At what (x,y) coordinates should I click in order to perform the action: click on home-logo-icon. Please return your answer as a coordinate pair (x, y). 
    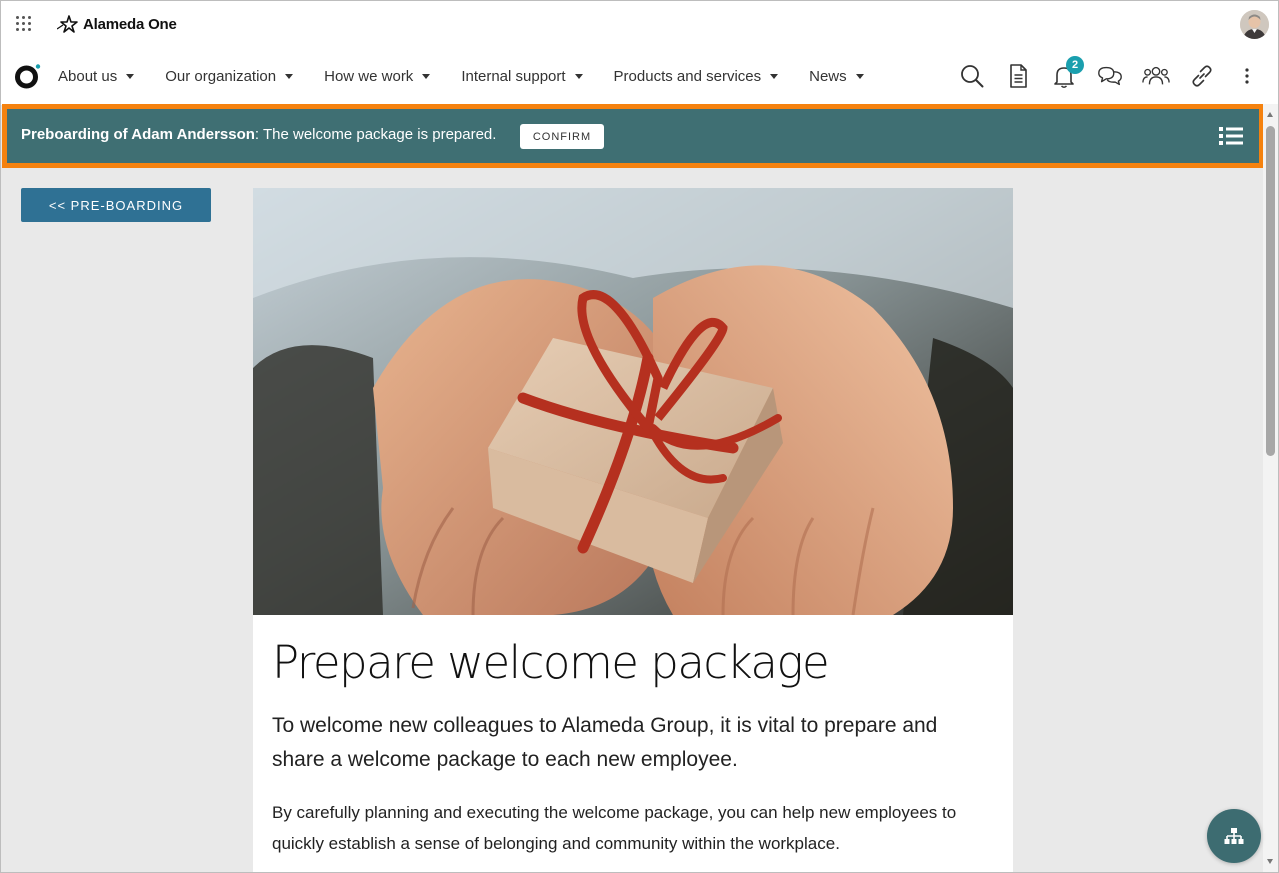
    Looking at the image, I should click on (28, 76).